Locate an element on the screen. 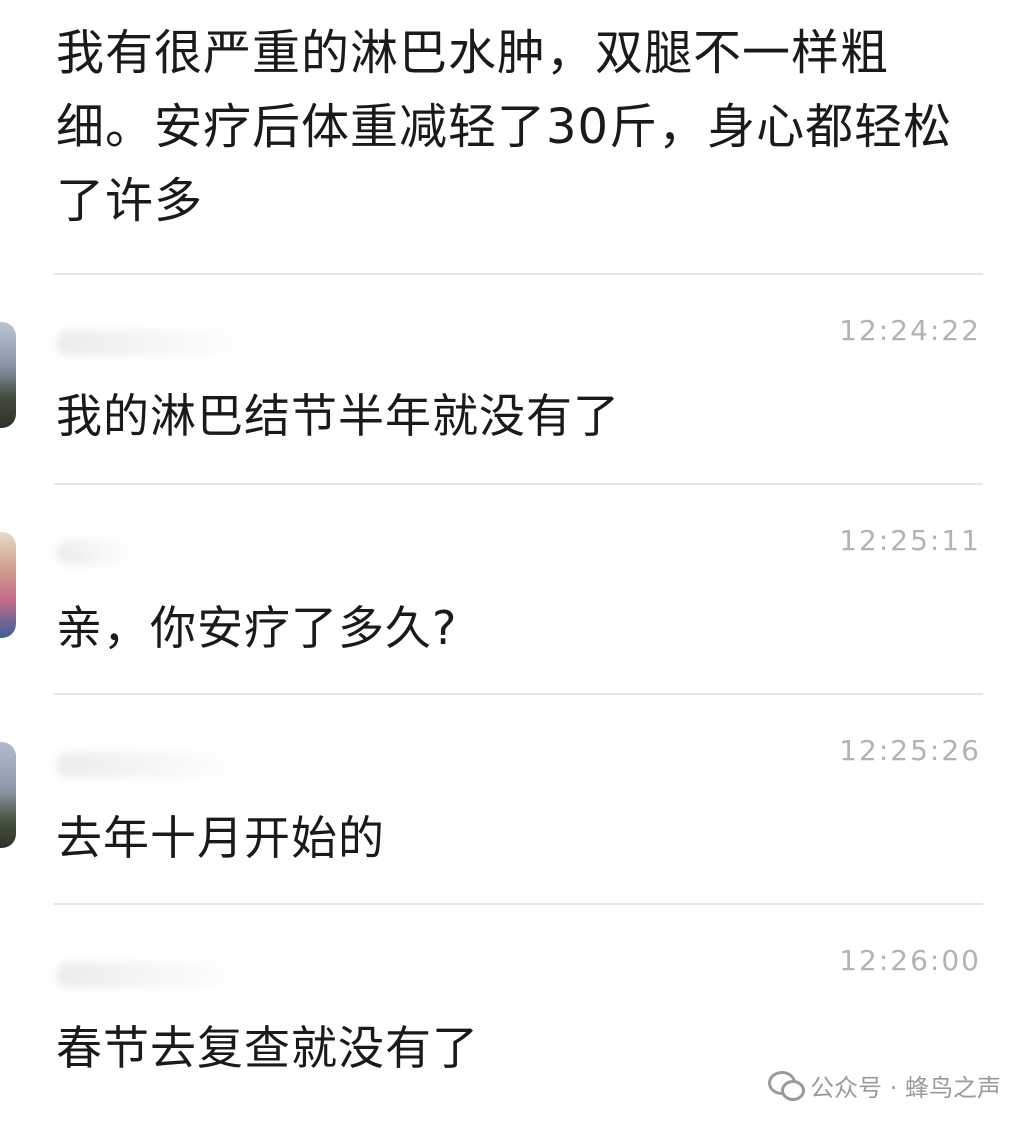 The width and height of the screenshot is (1031, 1129). comment-timestamp: 12:24:22 is located at coordinates (910, 330).